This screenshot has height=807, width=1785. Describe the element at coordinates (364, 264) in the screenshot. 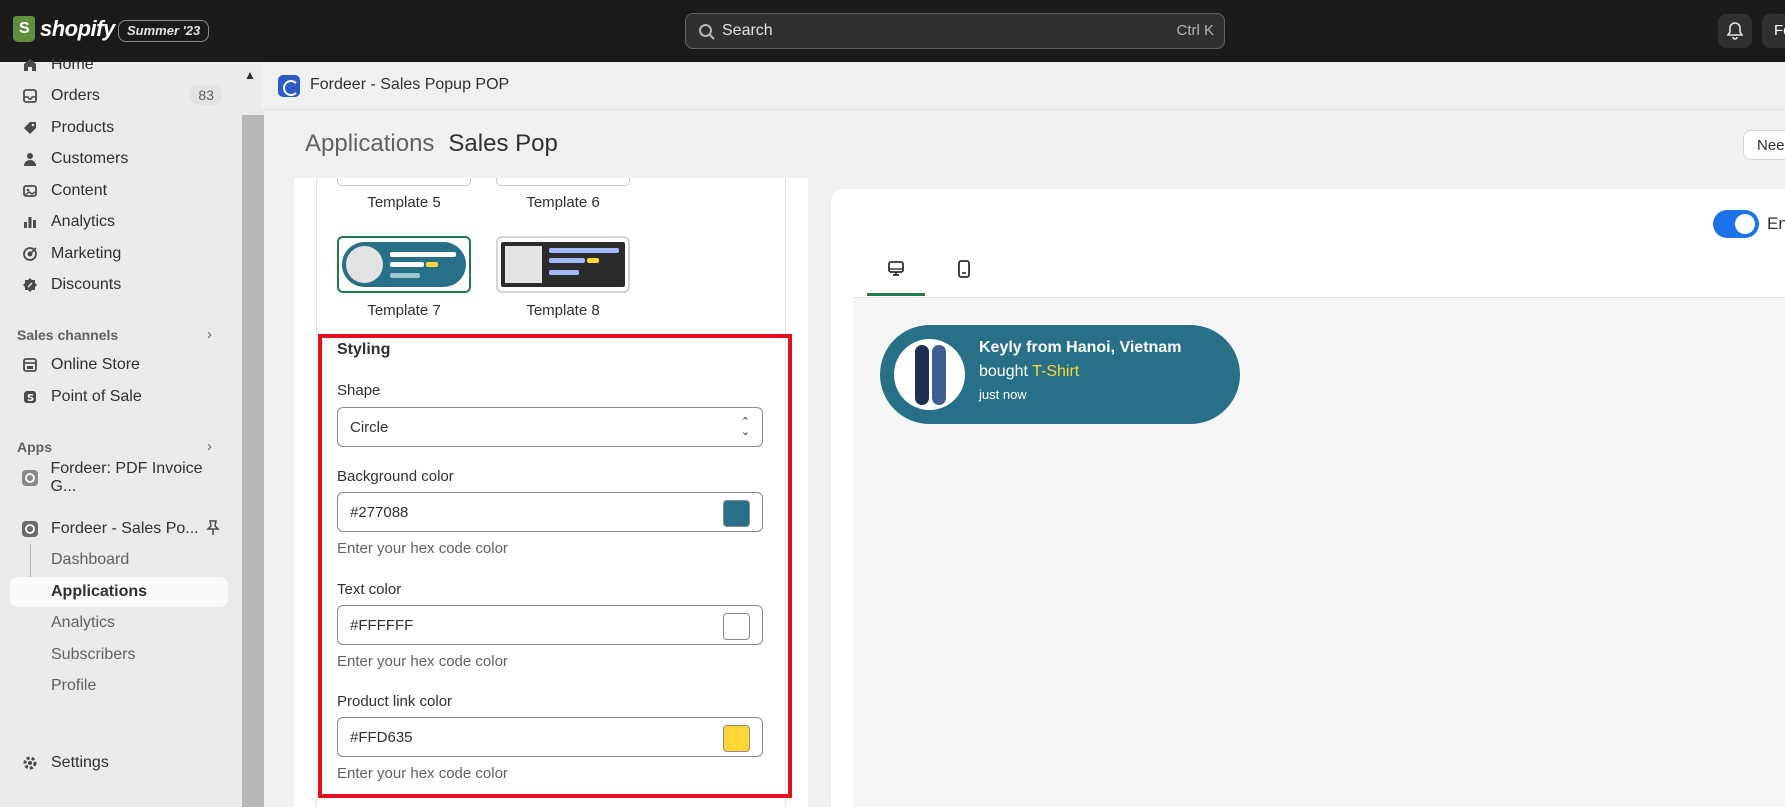

I see `template-7-avatar` at that location.